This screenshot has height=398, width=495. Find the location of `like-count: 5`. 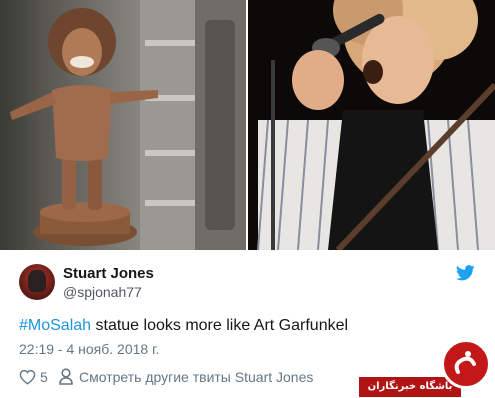

like-count: 5 is located at coordinates (44, 377).